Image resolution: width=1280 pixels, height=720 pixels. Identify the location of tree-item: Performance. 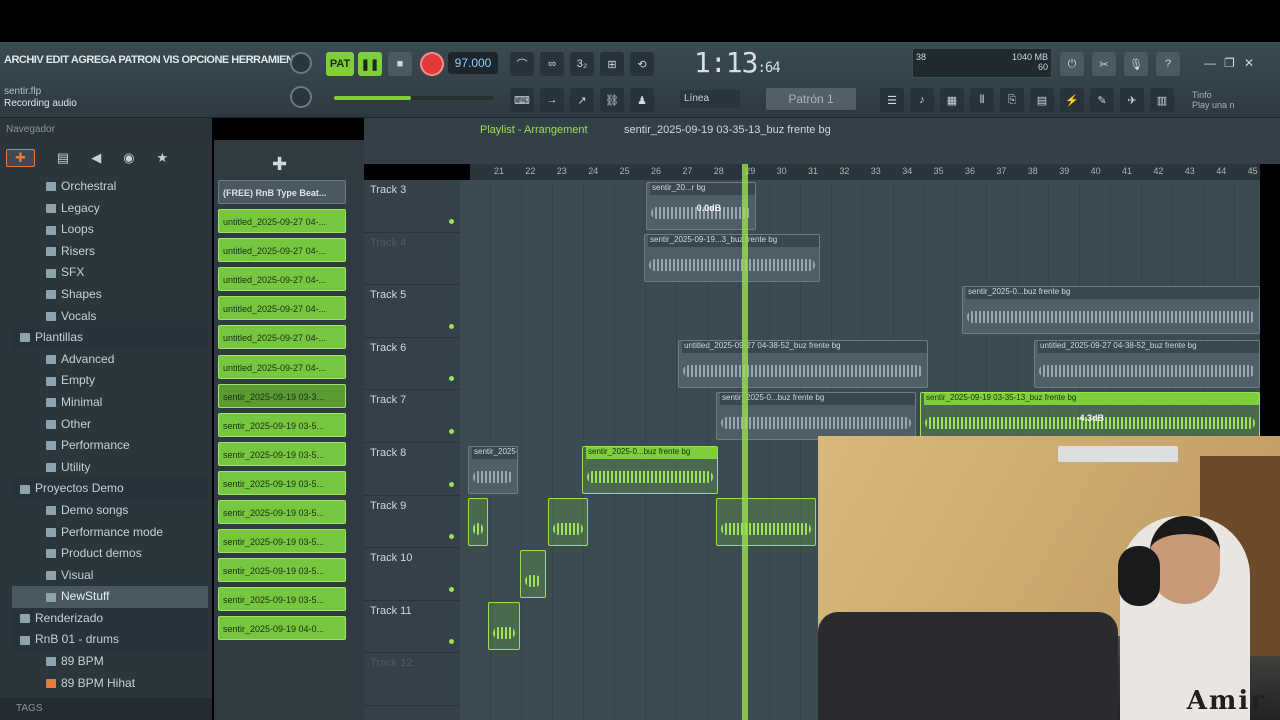
(110, 446).